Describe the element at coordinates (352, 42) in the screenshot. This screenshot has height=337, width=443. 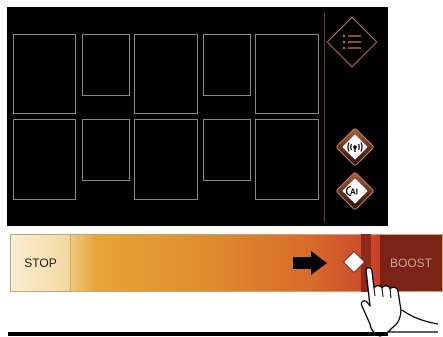
I see `menu-list-icon` at that location.